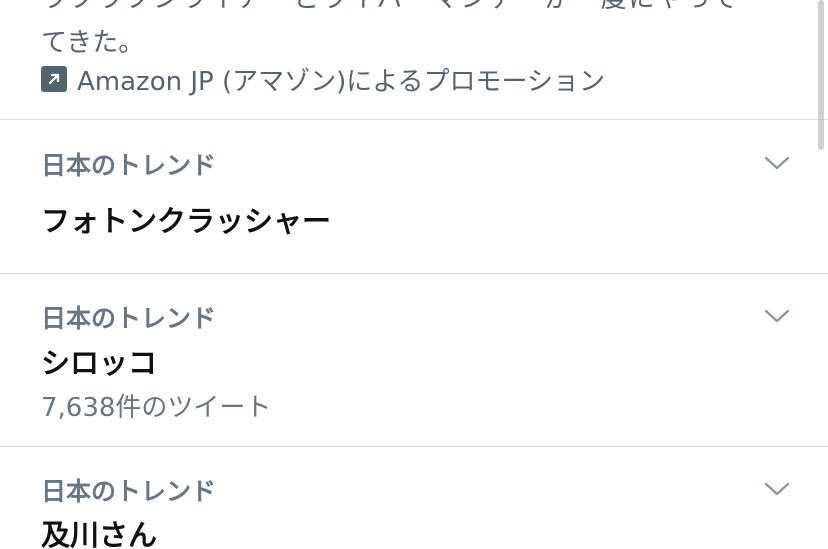 Image resolution: width=828 pixels, height=549 pixels. I want to click on scrollbar, so click(821, 75).